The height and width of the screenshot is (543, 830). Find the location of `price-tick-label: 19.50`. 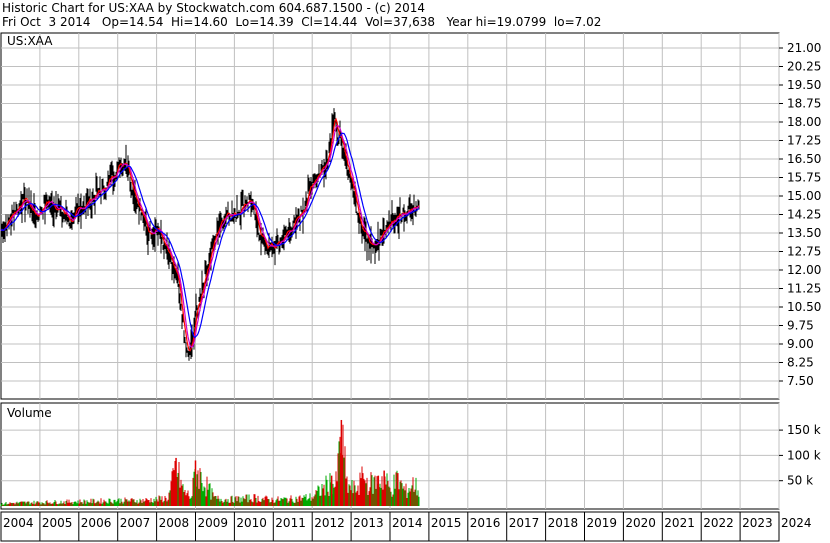

price-tick-label: 19.50 is located at coordinates (804, 85).